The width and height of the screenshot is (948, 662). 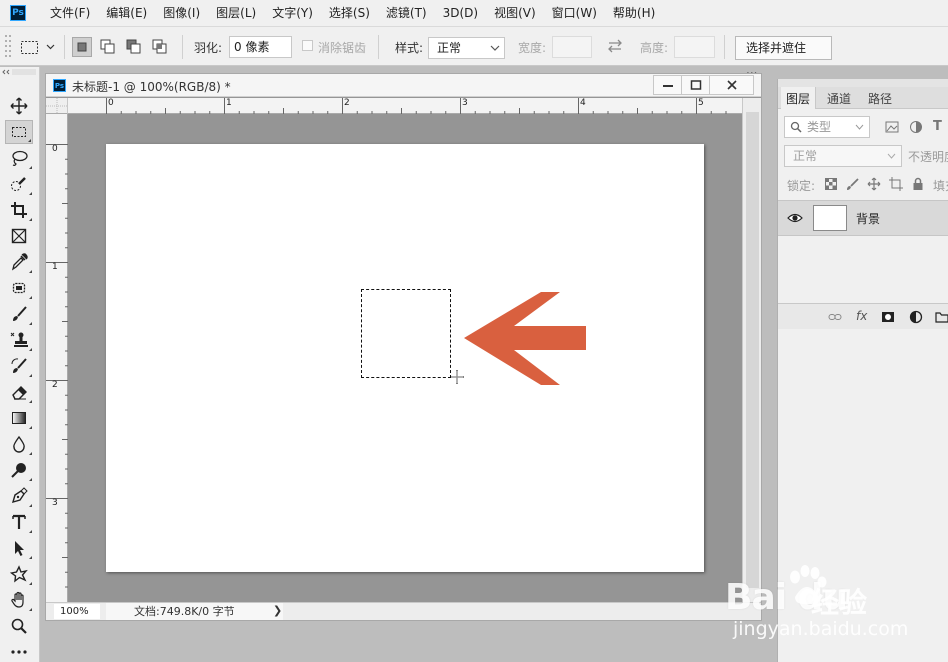 What do you see at coordinates (19, 132) in the screenshot?
I see `rect-marquee-tool` at bounding box center [19, 132].